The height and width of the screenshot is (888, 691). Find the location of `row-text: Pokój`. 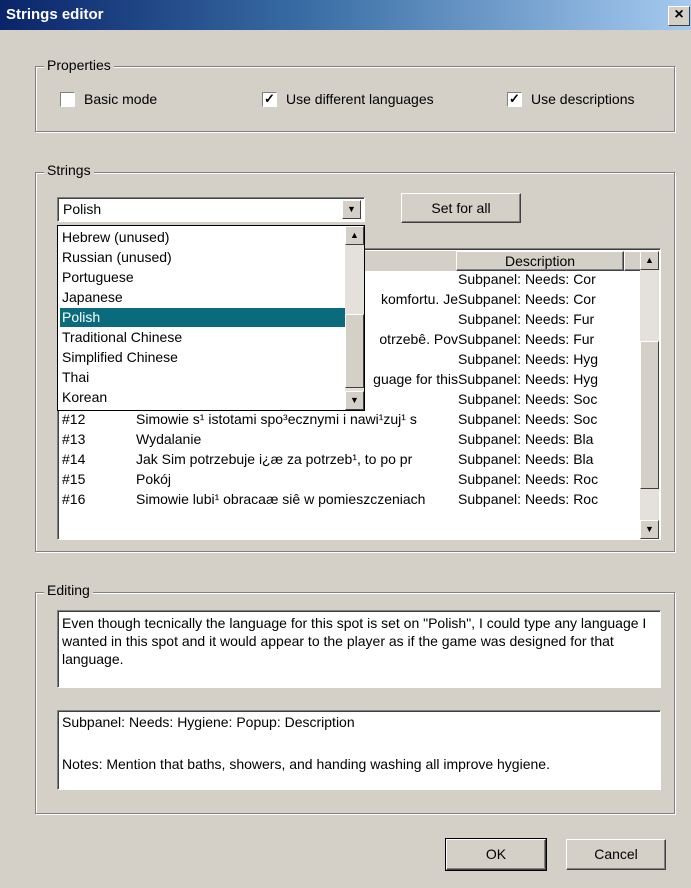

row-text: Pokój is located at coordinates (154, 479).